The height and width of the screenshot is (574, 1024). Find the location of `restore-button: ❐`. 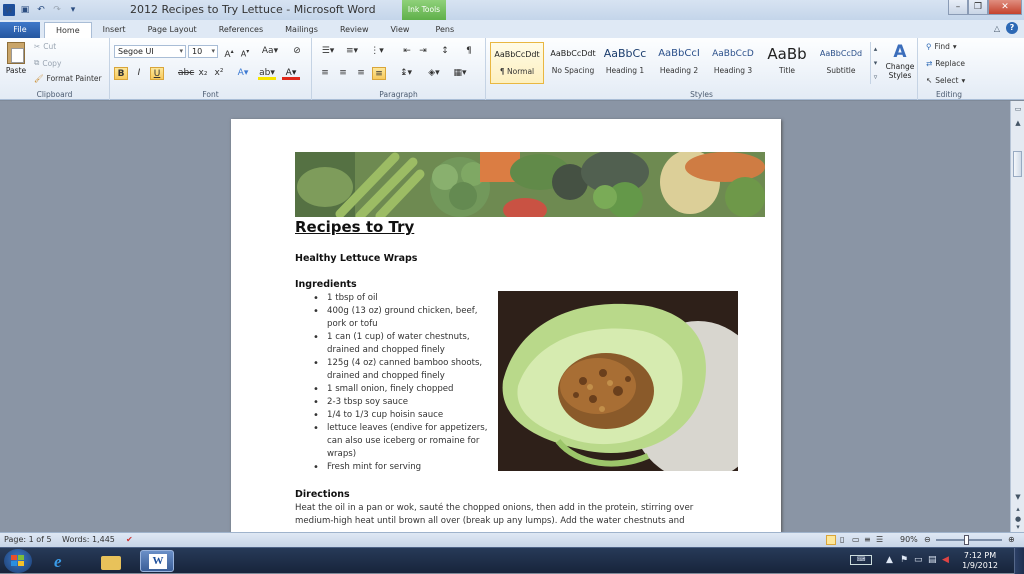

restore-button: ❐ is located at coordinates (978, 7).